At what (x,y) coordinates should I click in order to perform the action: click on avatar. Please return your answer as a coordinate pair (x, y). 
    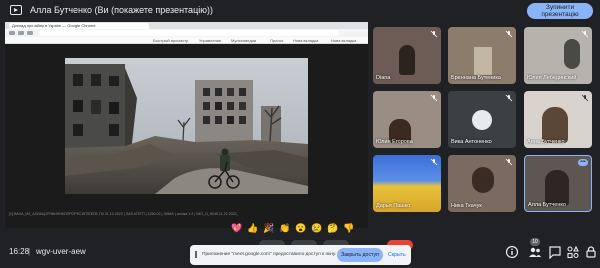
    Looking at the image, I should click on (482, 120).